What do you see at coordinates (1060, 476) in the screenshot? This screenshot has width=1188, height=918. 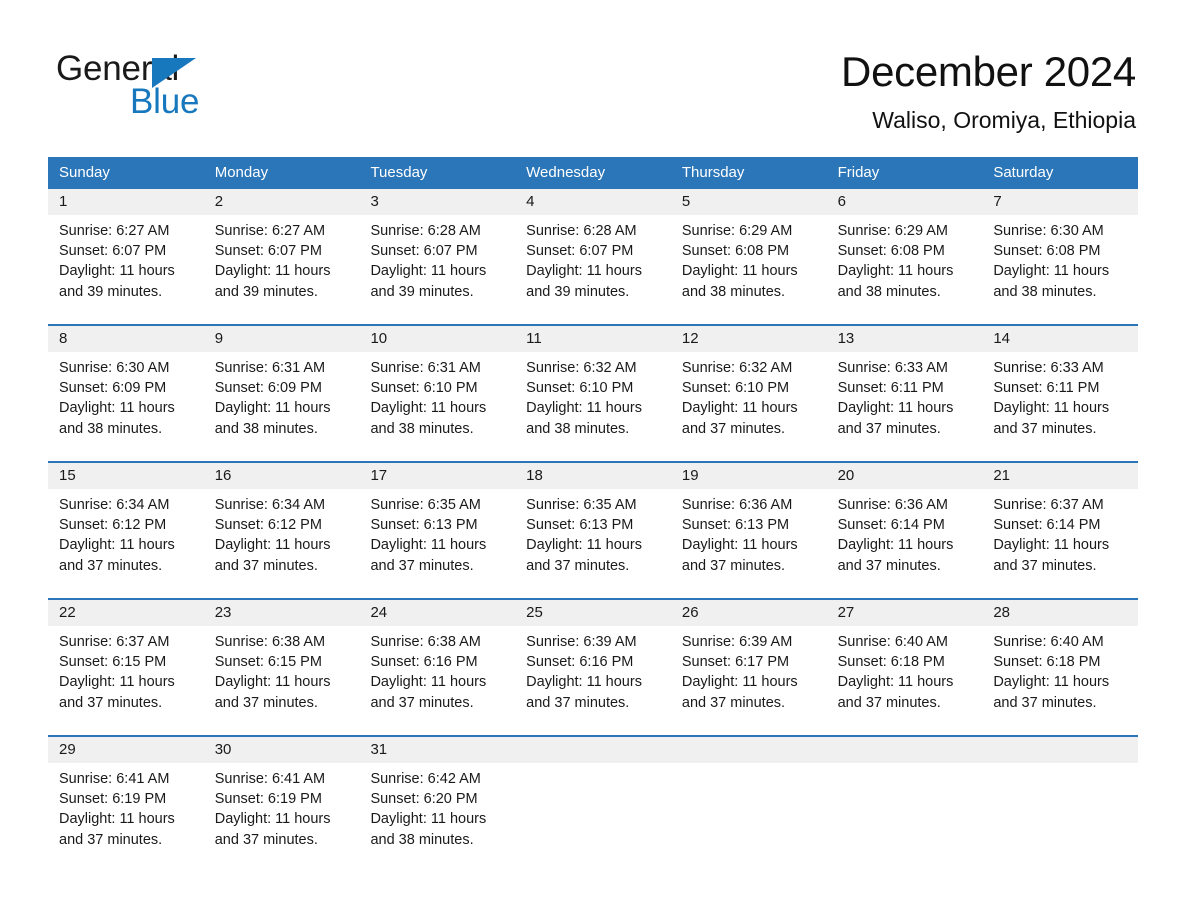 I see `day-number: 21` at bounding box center [1060, 476].